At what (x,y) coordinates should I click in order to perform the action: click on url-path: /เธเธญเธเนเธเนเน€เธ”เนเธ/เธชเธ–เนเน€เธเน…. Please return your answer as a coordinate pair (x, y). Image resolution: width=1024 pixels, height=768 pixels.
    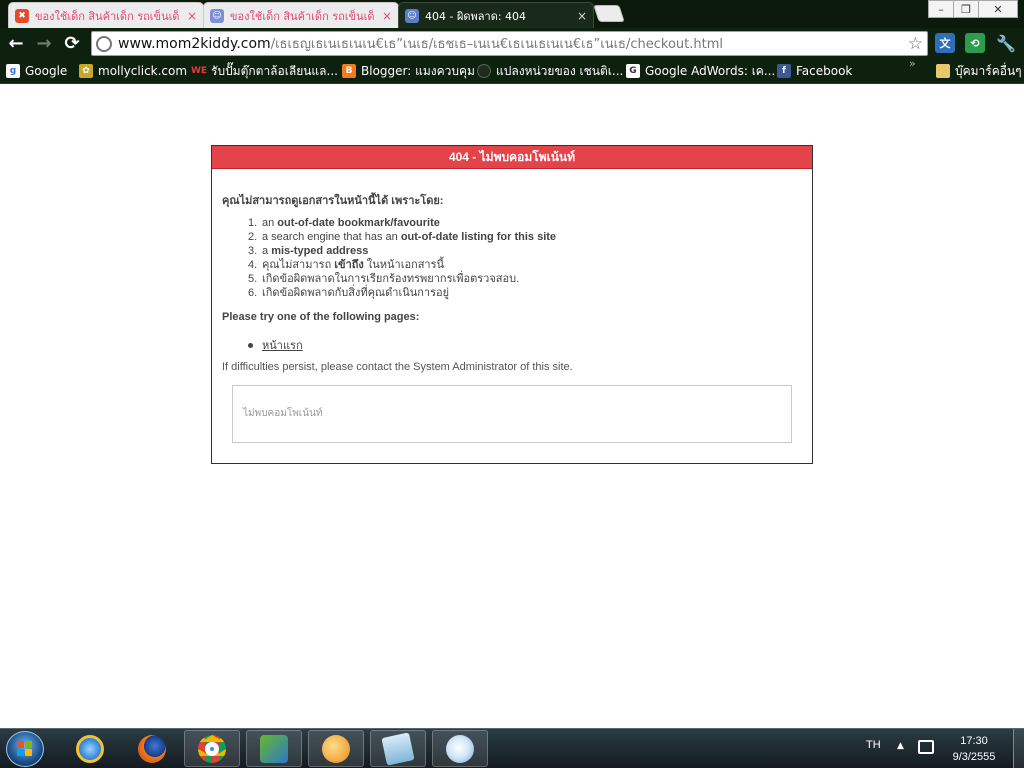
    Looking at the image, I should click on (496, 44).